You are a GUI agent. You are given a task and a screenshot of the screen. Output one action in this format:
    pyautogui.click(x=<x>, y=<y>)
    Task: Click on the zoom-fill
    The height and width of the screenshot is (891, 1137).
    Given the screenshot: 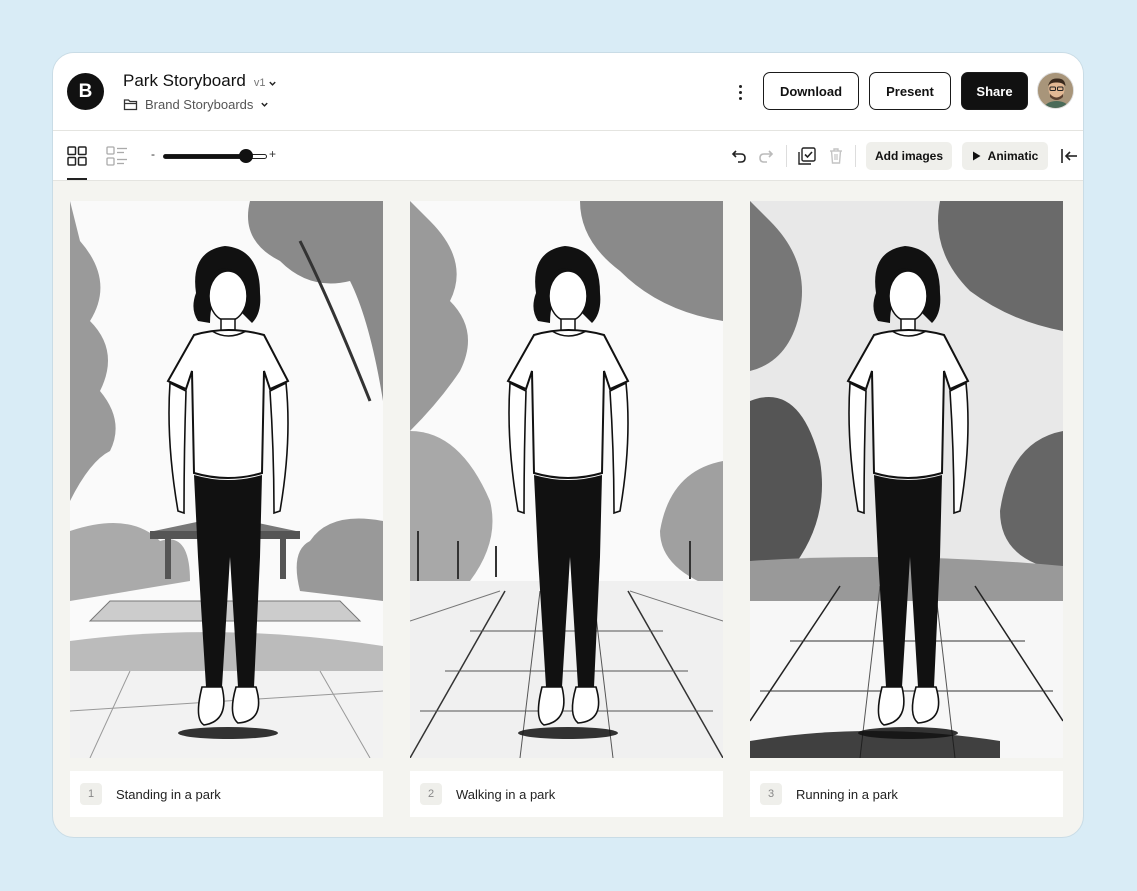 What is the action you would take?
    pyautogui.click(x=205, y=156)
    